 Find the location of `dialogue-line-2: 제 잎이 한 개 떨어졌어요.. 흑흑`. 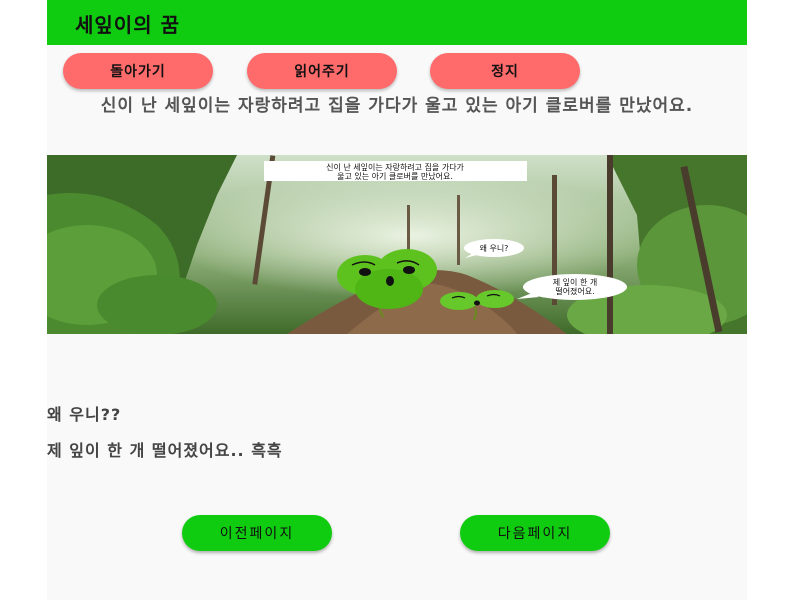

dialogue-line-2: 제 잎이 한 개 떨어졌어요.. 흑흑 is located at coordinates (165, 450).